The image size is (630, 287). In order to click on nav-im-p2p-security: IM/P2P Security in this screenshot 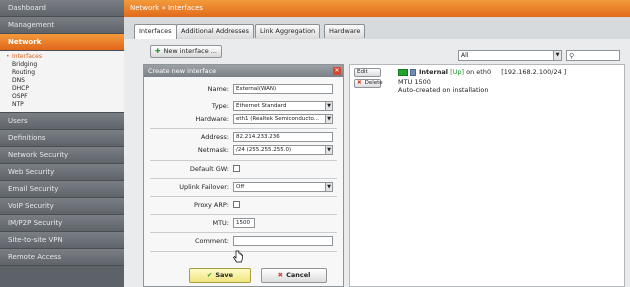, I will do `click(62, 223)`.